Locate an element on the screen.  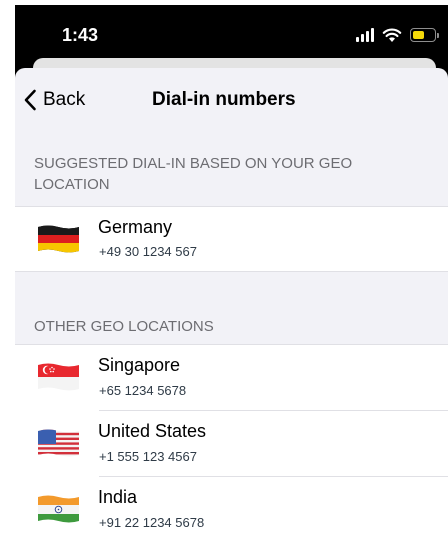
list-item-india: India +91 22 1234 5678 is located at coordinates (231, 506).